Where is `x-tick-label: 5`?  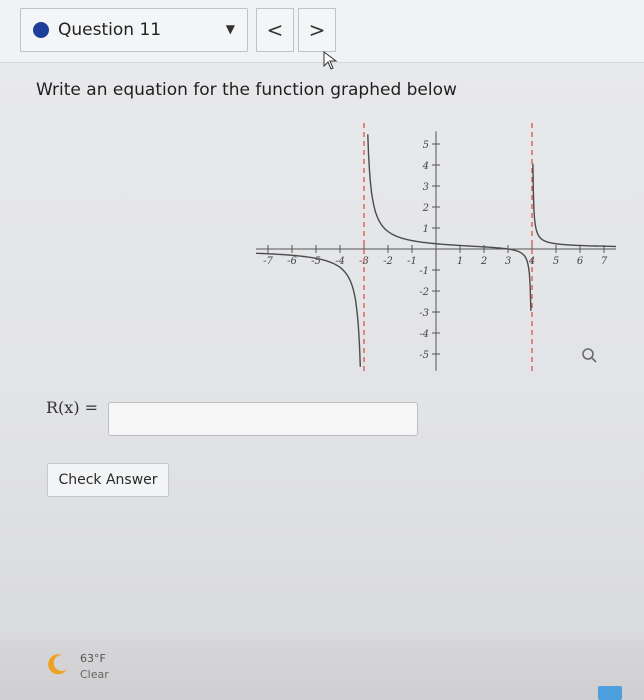
x-tick-label: 5 is located at coordinates (556, 261).